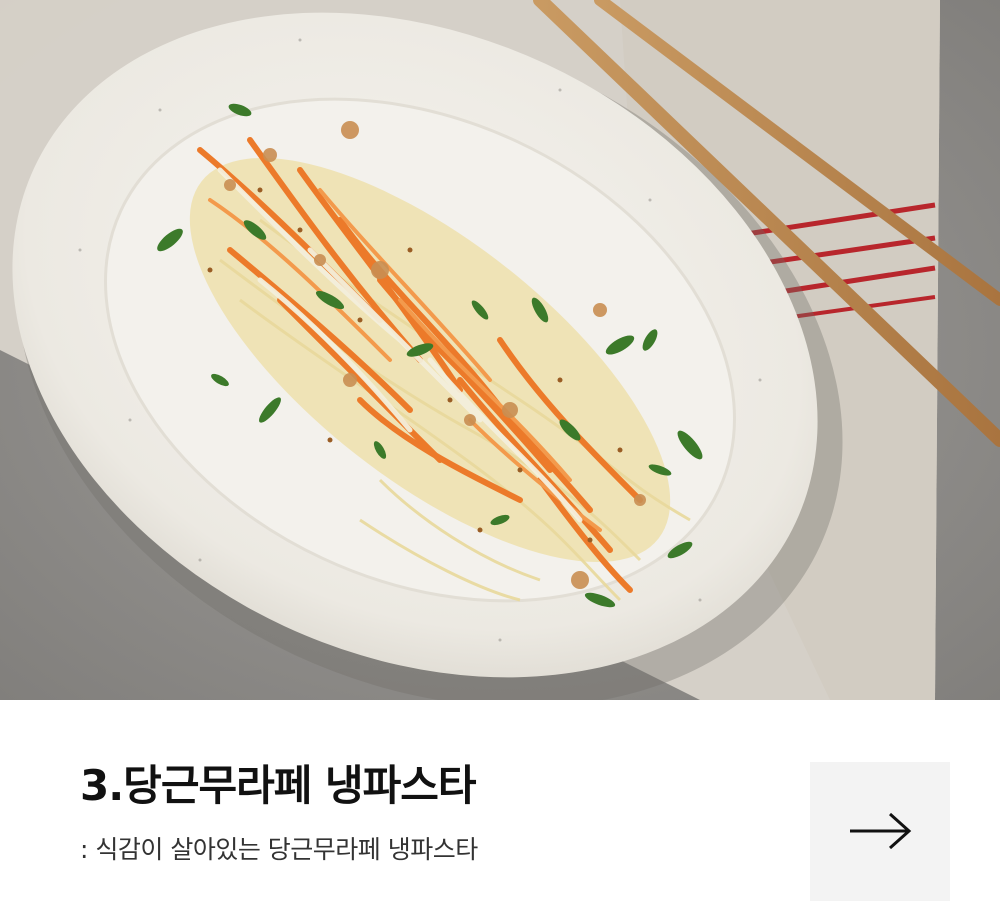  What do you see at coordinates (278, 785) in the screenshot?
I see `recipe-title: 3.당근무라페 냉파스타` at bounding box center [278, 785].